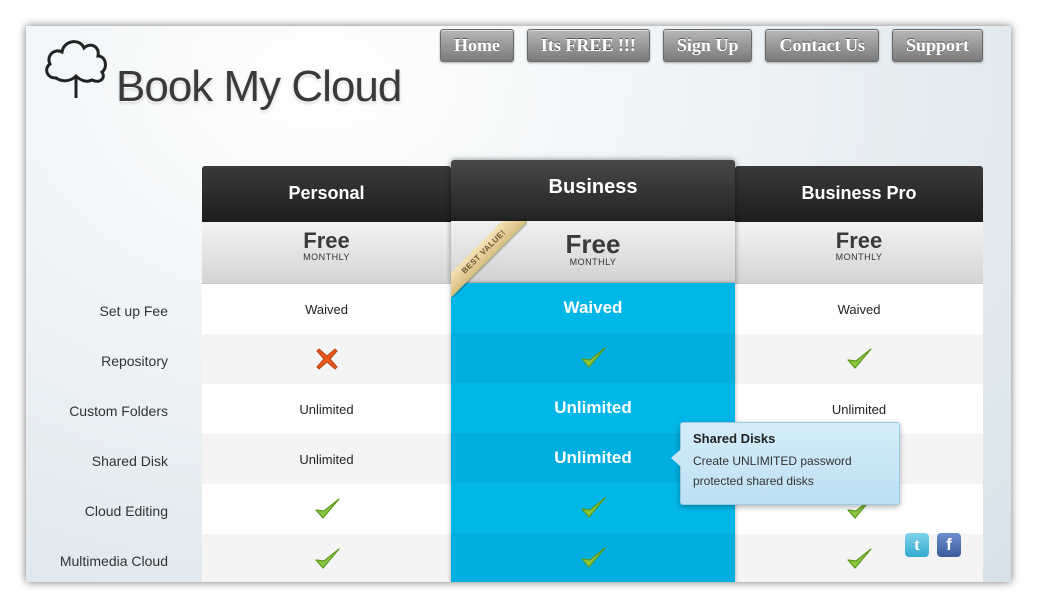 Image resolution: width=1037 pixels, height=608 pixels. Describe the element at coordinates (113, 561) in the screenshot. I see `feature-label: Multimedia Cloud` at that location.